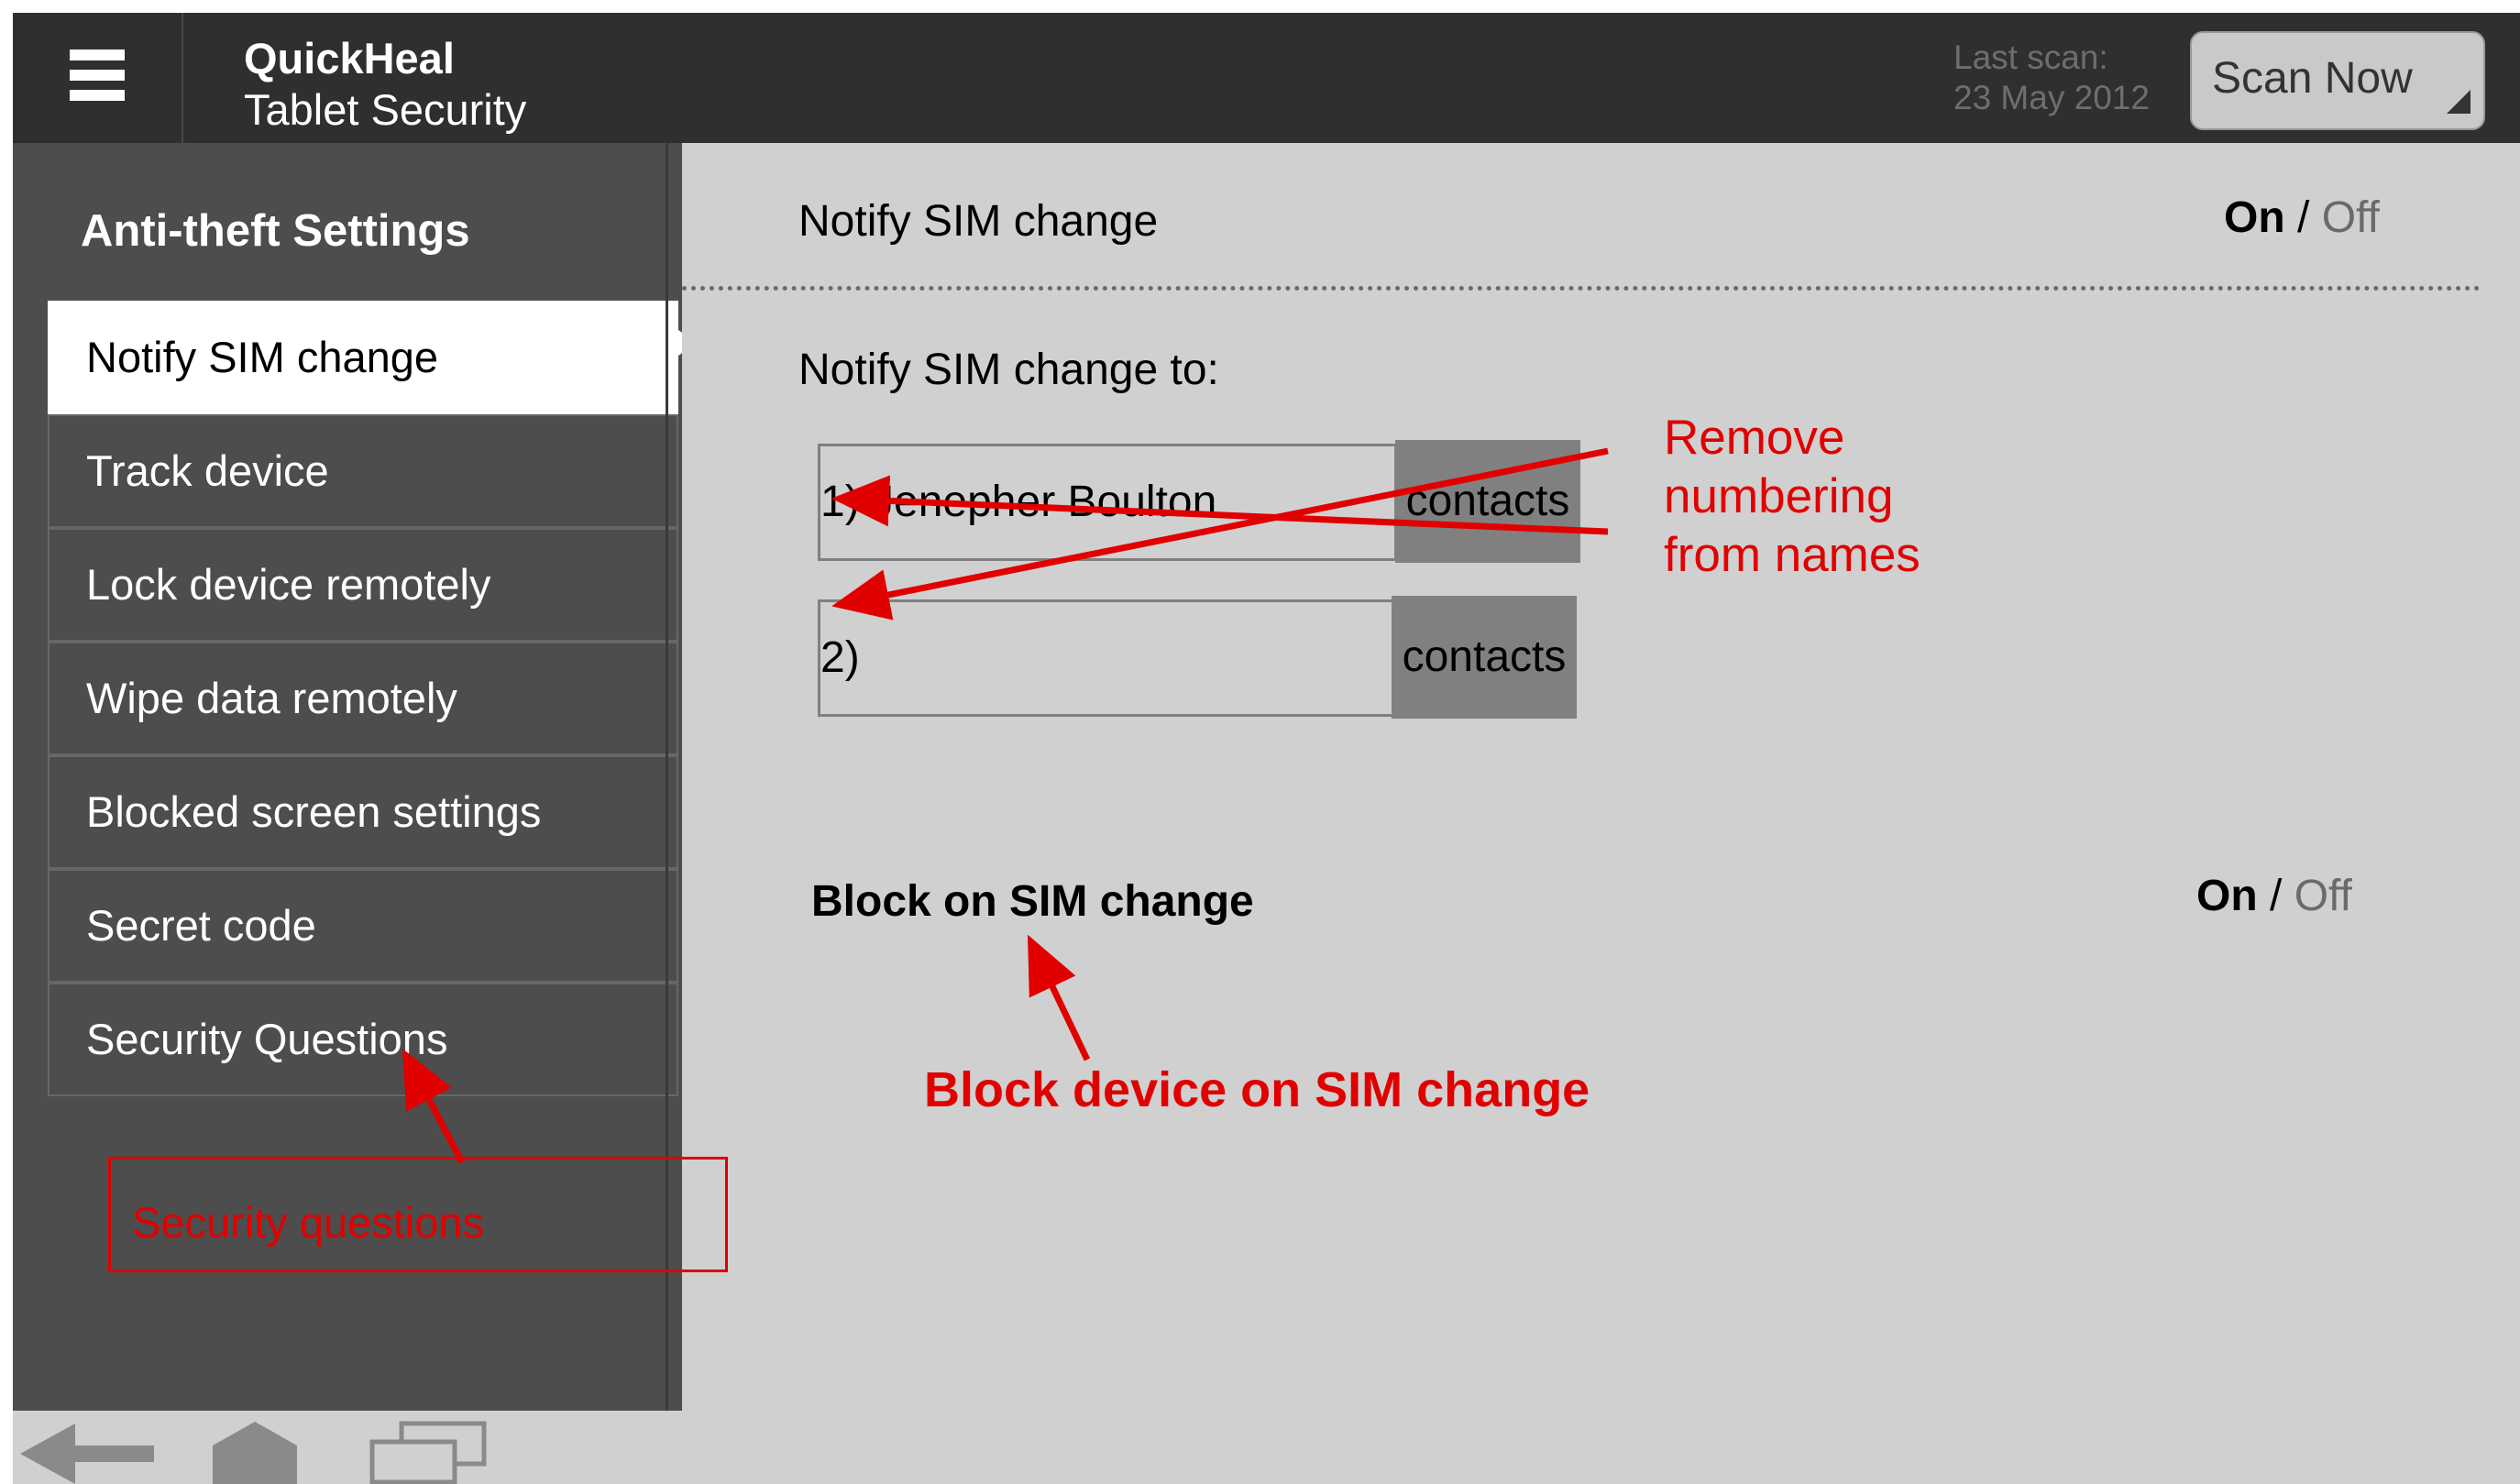  What do you see at coordinates (363, 357) in the screenshot?
I see `sidebar-item-notify-sim-change: Notify SIM change` at bounding box center [363, 357].